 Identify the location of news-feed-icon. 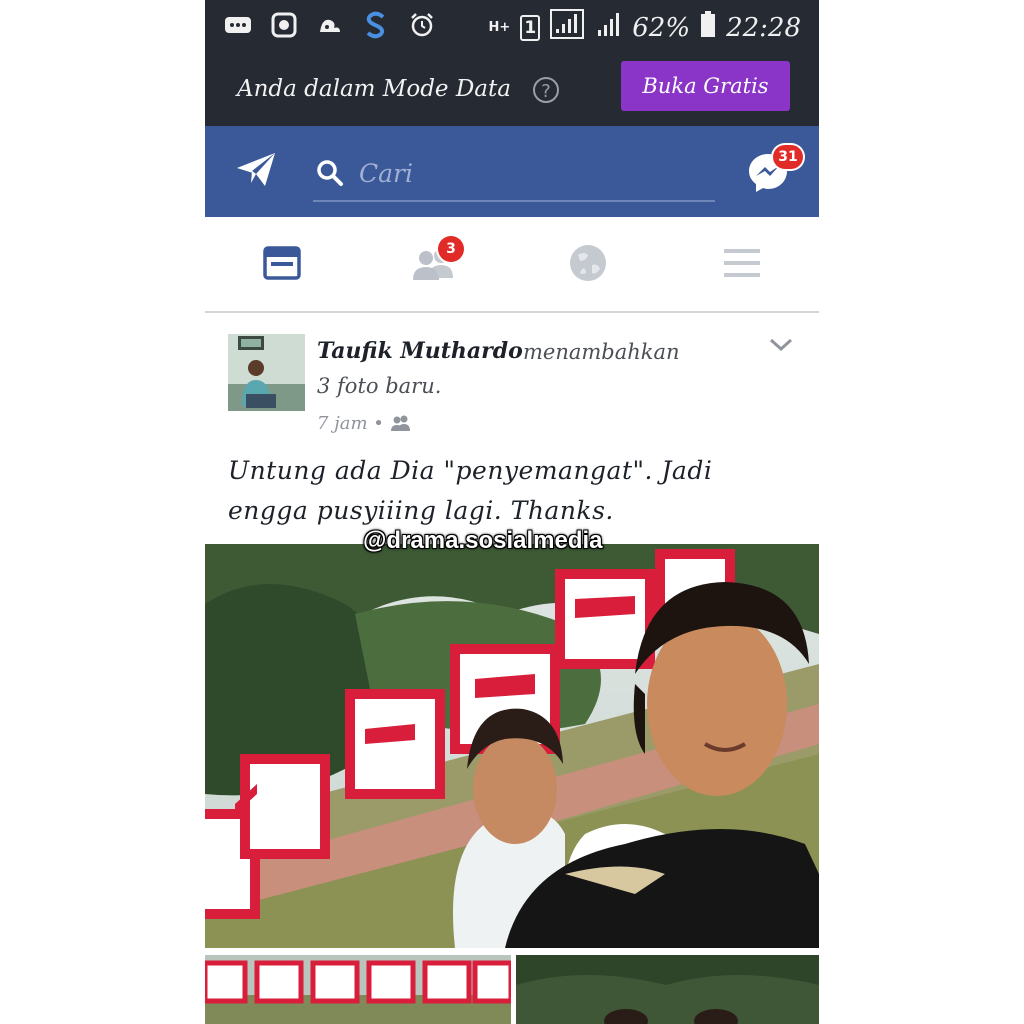
(282, 263).